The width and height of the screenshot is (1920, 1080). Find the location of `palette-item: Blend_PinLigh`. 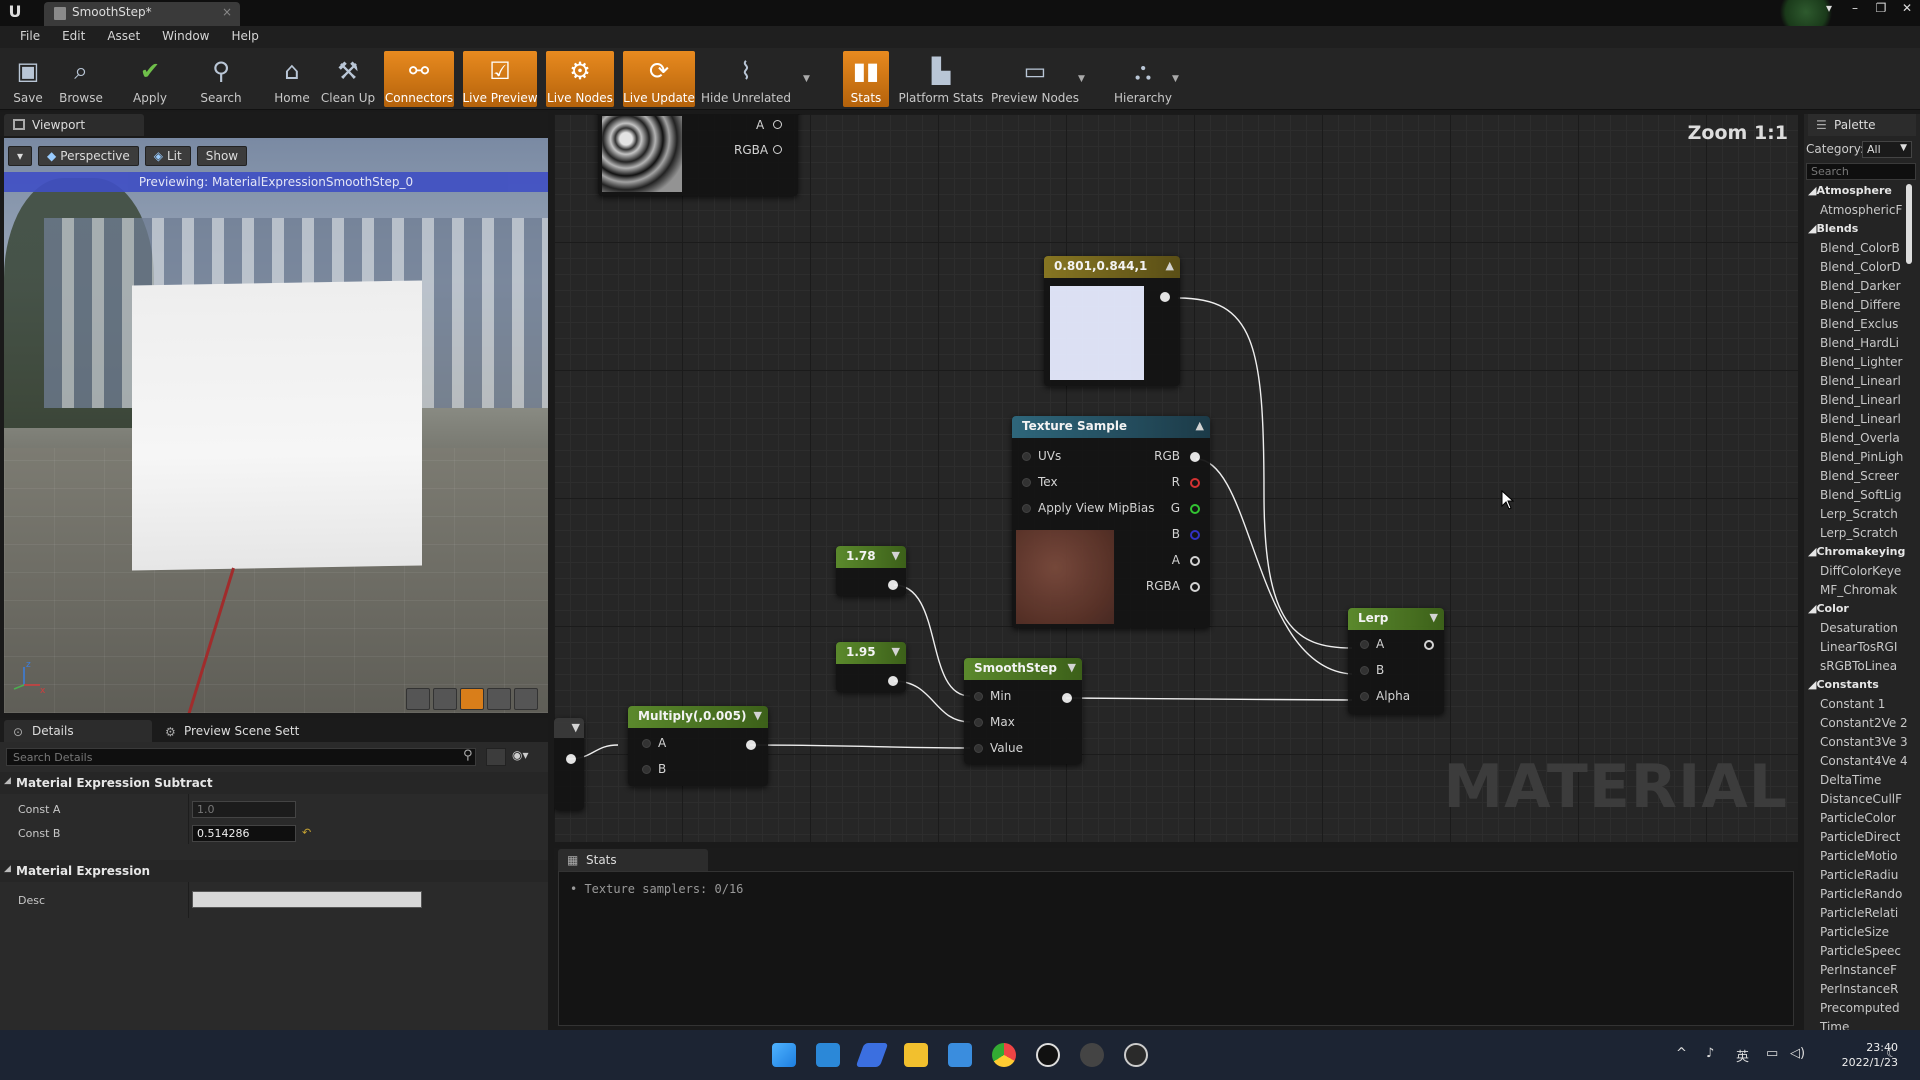

palette-item: Blend_PinLigh is located at coordinates (1861, 459).